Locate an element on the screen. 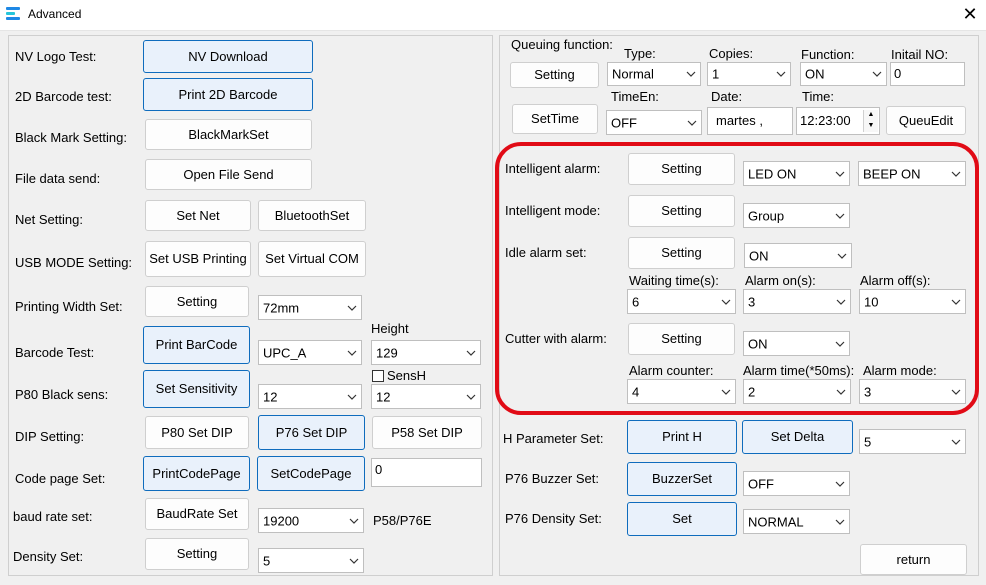 The width and height of the screenshot is (986, 585). sensh-select: 12 is located at coordinates (426, 396).